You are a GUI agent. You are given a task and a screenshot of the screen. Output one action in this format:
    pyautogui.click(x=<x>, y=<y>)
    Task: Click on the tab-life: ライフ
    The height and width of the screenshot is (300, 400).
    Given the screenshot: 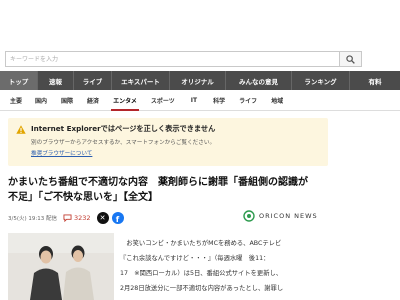 What is the action you would take?
    pyautogui.click(x=248, y=100)
    